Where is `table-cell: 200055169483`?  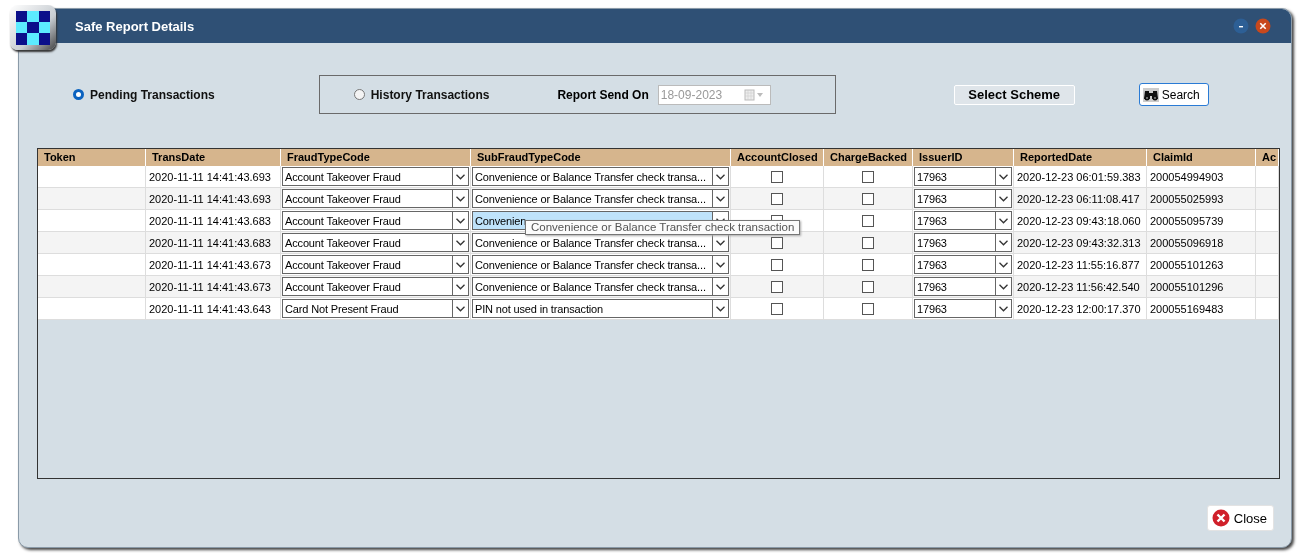
table-cell: 200055169483 is located at coordinates (1201, 309).